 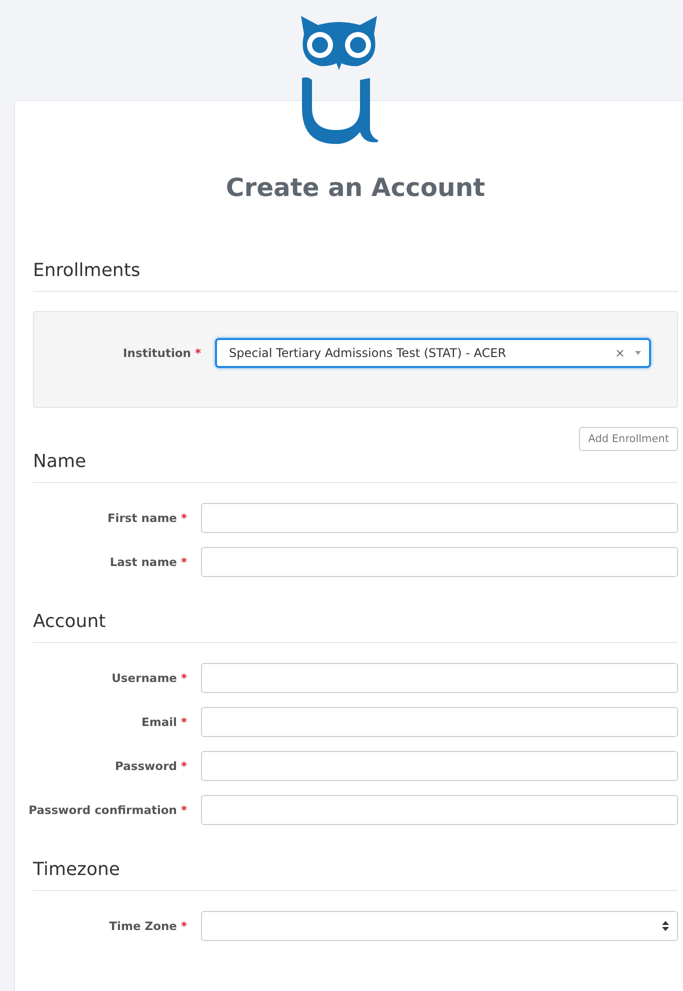 I want to click on add-enrollment-button: Add Enrollment, so click(x=628, y=439).